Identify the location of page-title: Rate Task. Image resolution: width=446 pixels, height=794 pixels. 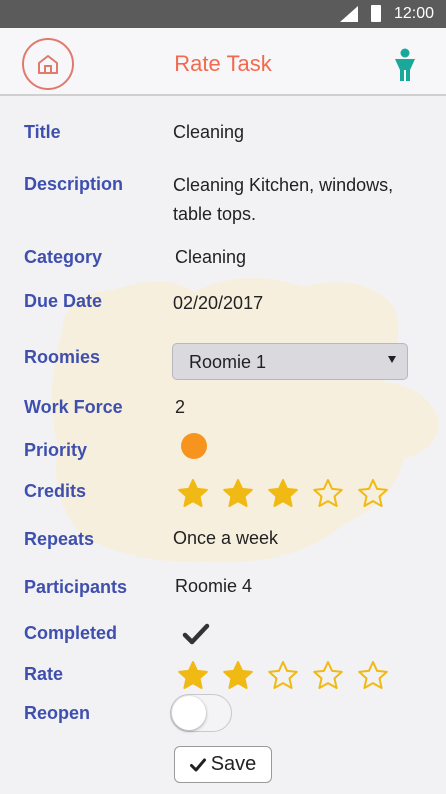
(223, 63).